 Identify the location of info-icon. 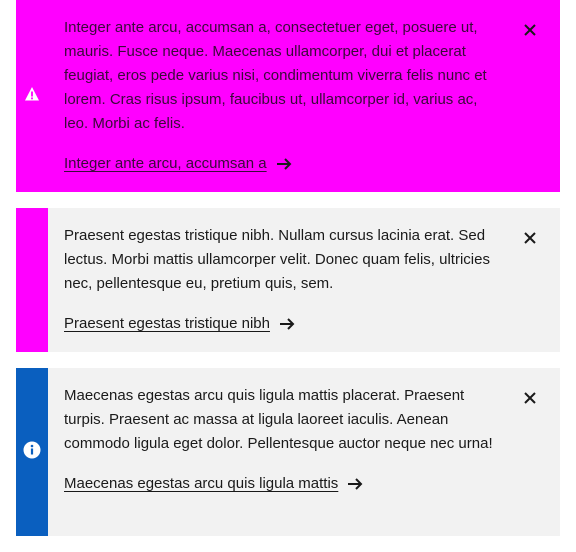
(32, 452).